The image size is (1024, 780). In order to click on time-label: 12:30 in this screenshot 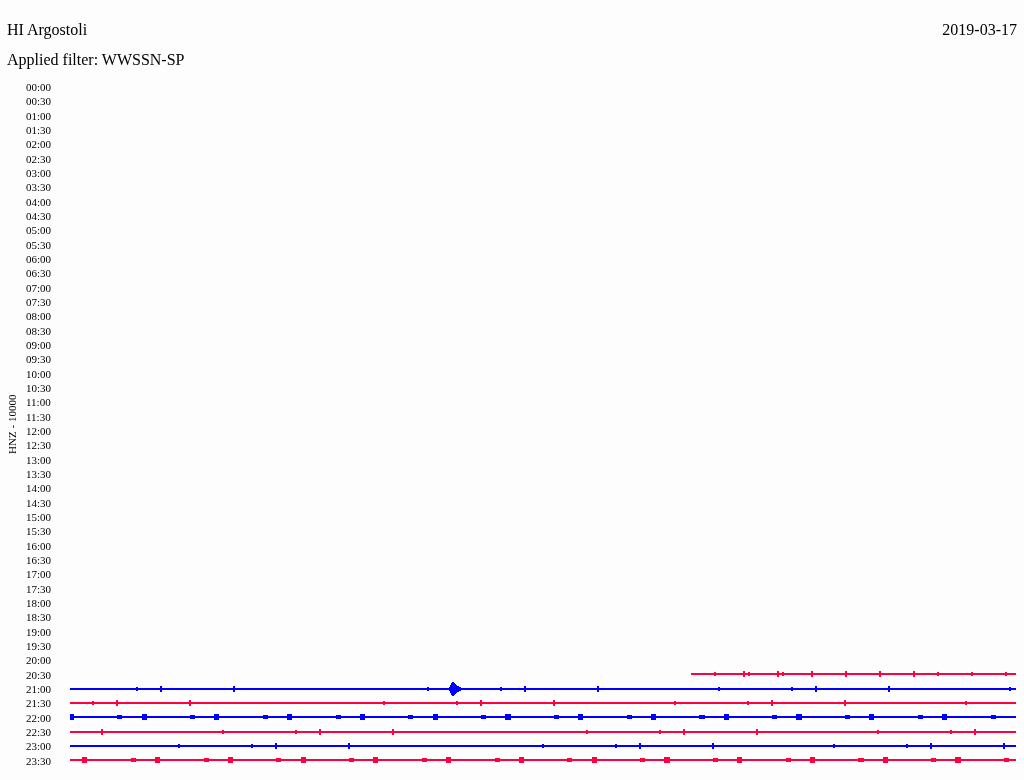, I will do `click(39, 445)`.